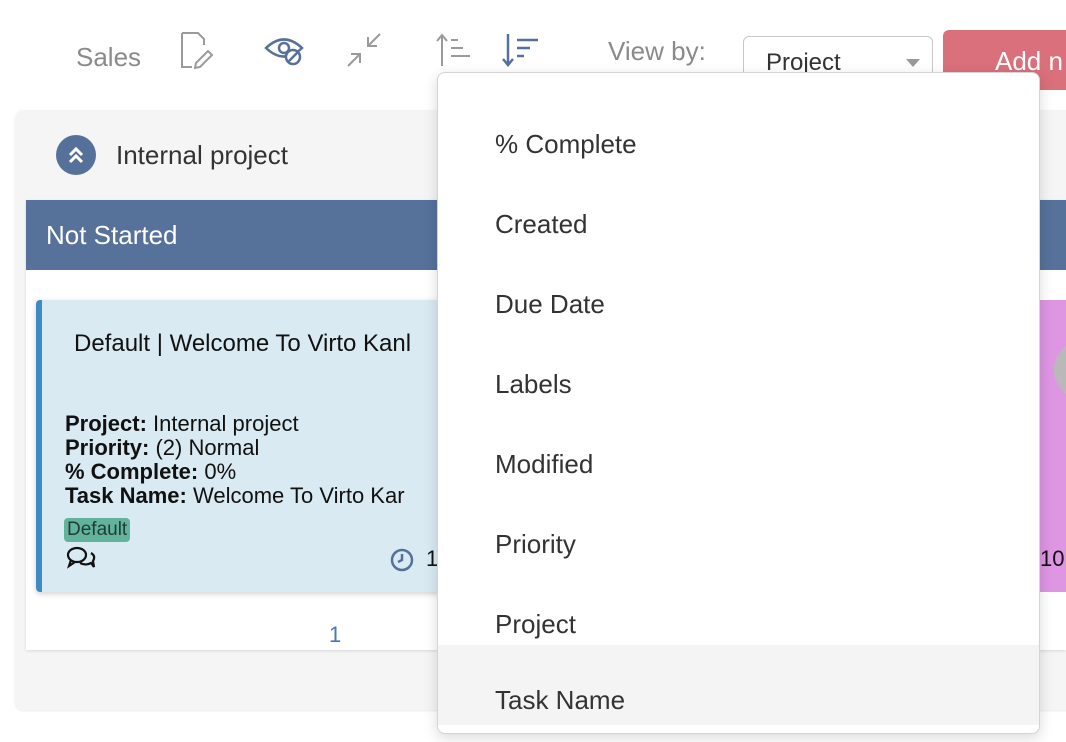 The image size is (1066, 742). I want to click on field-label: Task Name:, so click(126, 495).